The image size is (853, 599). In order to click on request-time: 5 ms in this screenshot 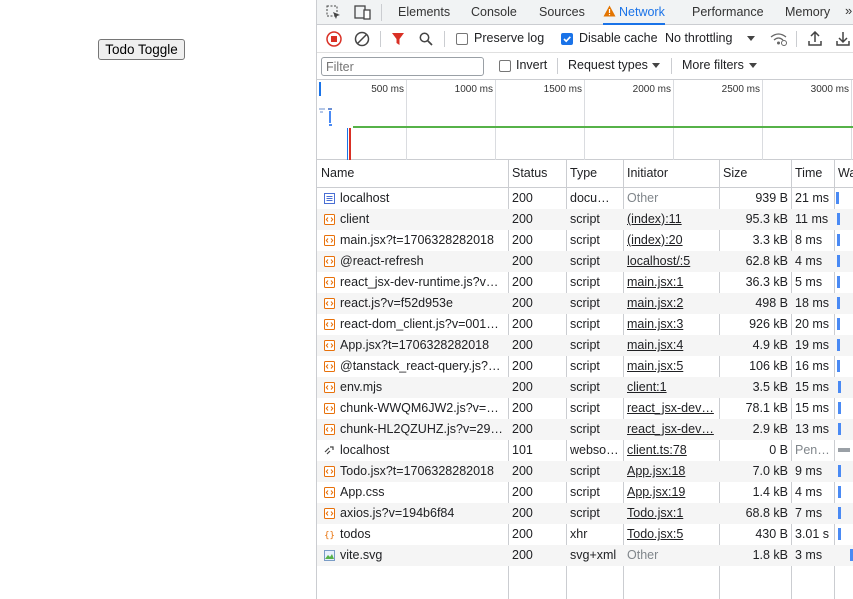, I will do `click(809, 282)`.